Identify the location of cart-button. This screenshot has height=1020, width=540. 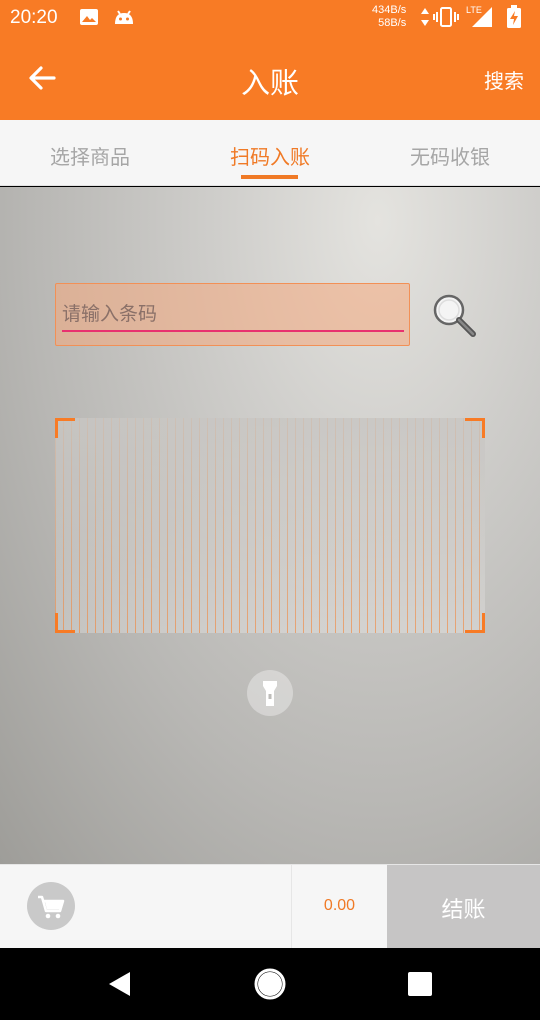
(51, 906).